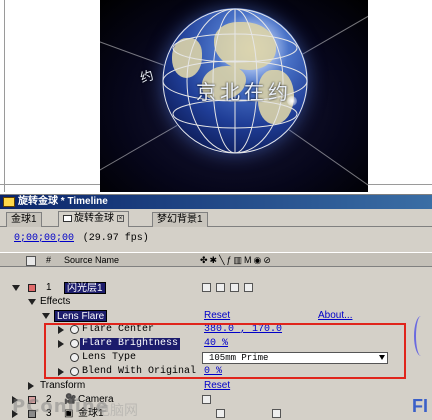 Image resolution: width=432 pixels, height=420 pixels. Describe the element at coordinates (48, 260) in the screenshot. I see `number-column-header: #` at that location.